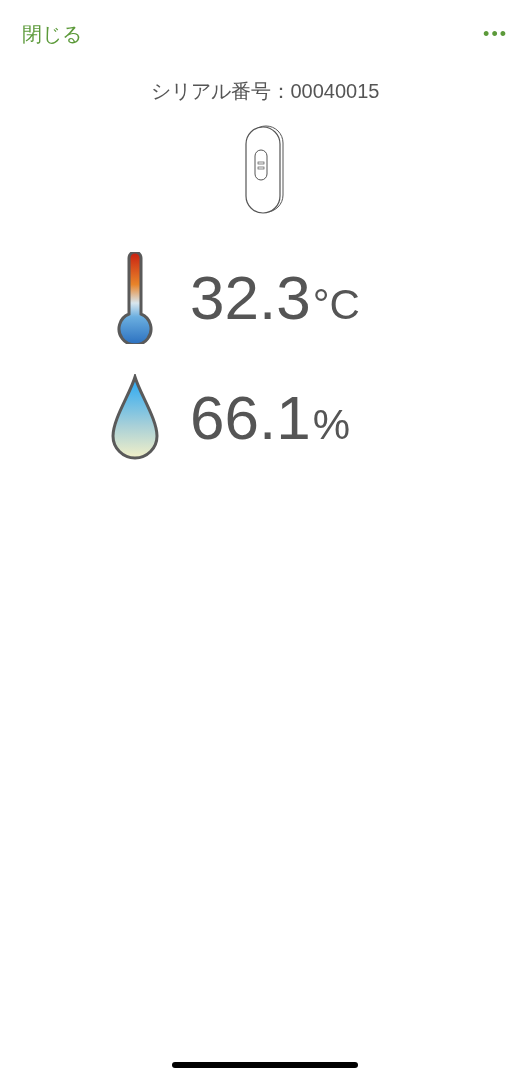  What do you see at coordinates (336, 305) in the screenshot?
I see `unit-label: °C` at bounding box center [336, 305].